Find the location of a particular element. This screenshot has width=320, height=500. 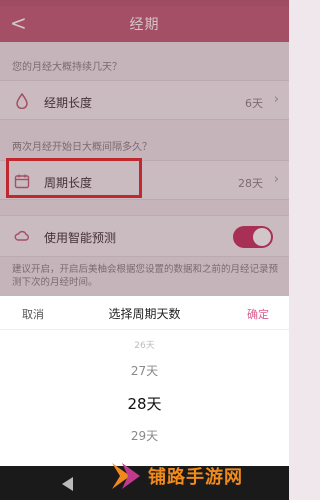

sheet-toolbar: 取消 选择周期天数 确定 is located at coordinates (144, 313).